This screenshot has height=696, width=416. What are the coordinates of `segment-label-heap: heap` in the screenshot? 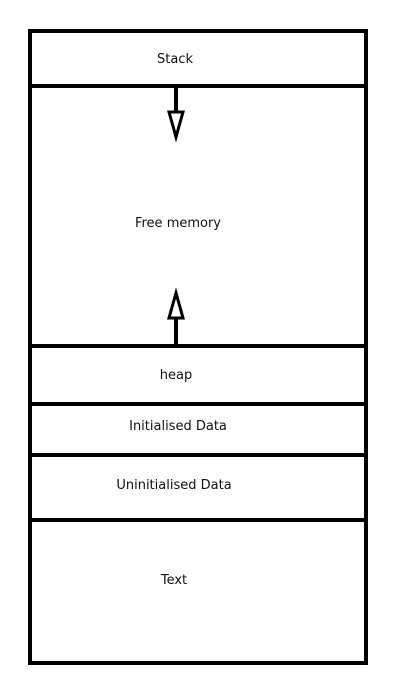 It's located at (176, 375).